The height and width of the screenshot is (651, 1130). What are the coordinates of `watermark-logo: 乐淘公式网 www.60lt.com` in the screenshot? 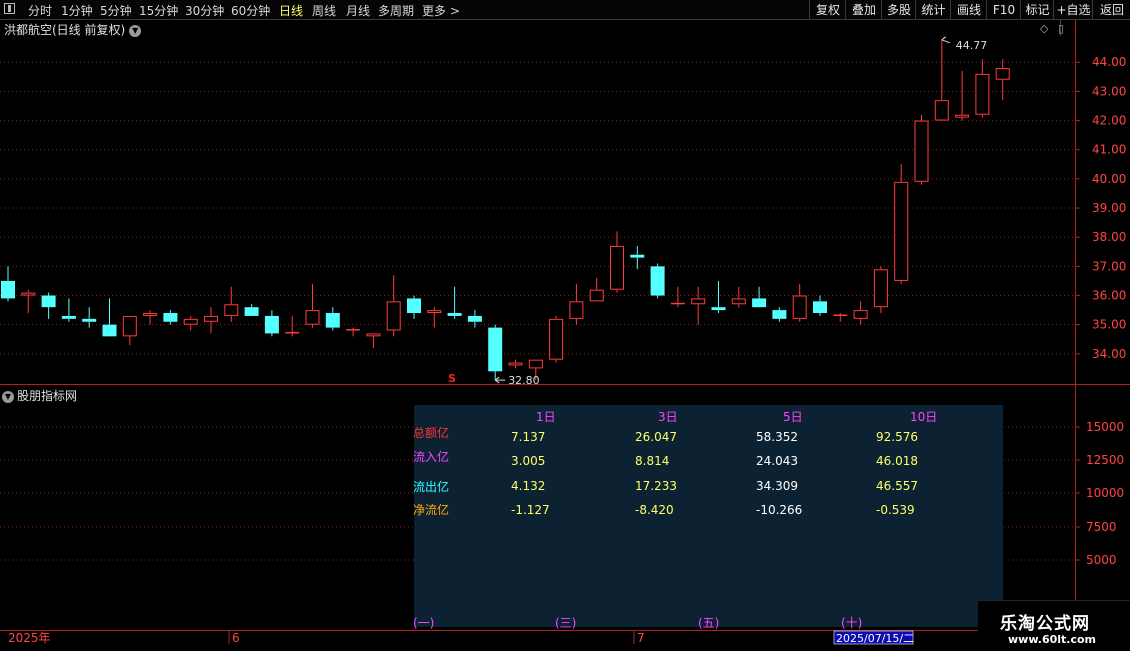 It's located at (1054, 625).